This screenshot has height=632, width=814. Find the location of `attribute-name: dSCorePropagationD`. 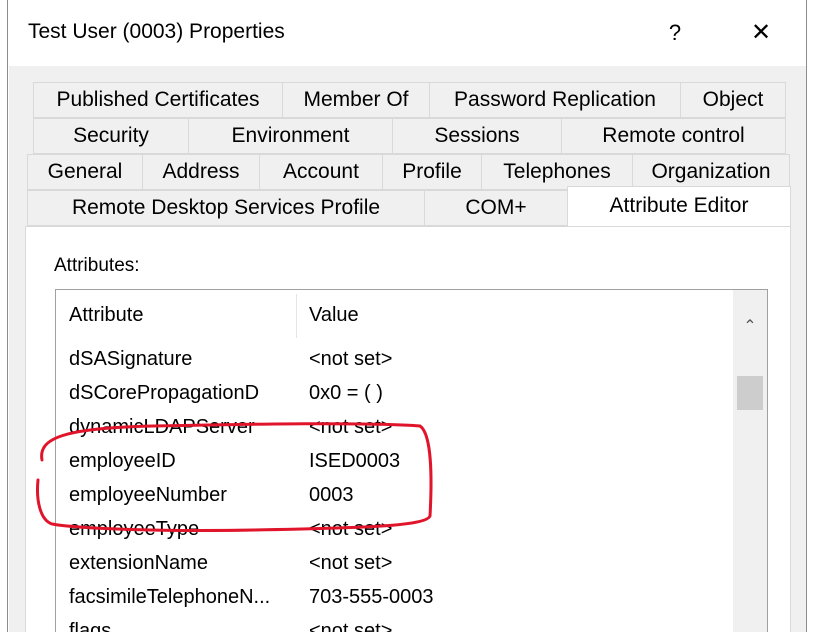

attribute-name: dSCorePropagationD is located at coordinates (164, 393).